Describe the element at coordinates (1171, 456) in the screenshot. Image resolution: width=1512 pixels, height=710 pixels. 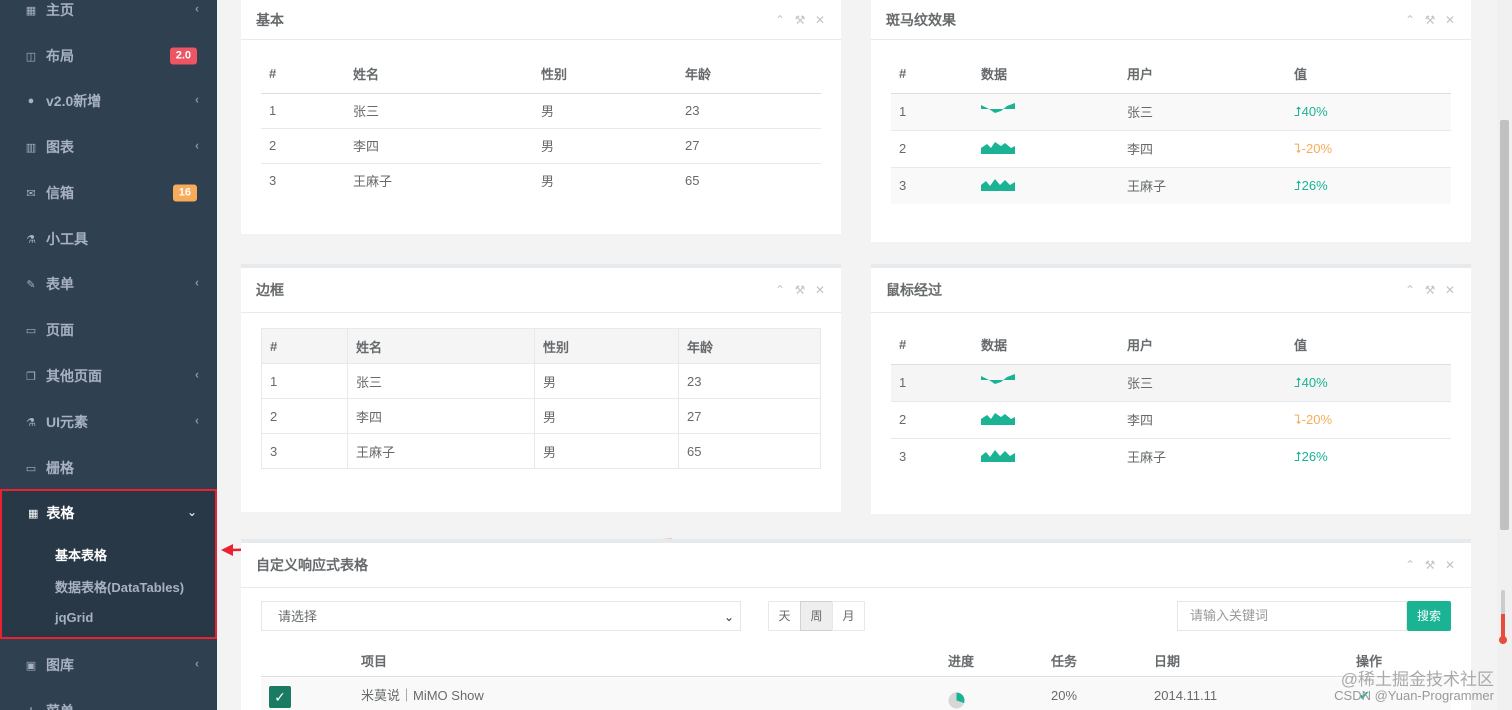
I see `table-row: 3 王麻子 ⮥26%` at that location.